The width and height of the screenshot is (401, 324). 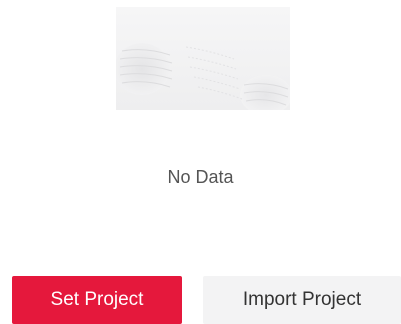 What do you see at coordinates (200, 177) in the screenshot?
I see `no-data-message: No Data` at bounding box center [200, 177].